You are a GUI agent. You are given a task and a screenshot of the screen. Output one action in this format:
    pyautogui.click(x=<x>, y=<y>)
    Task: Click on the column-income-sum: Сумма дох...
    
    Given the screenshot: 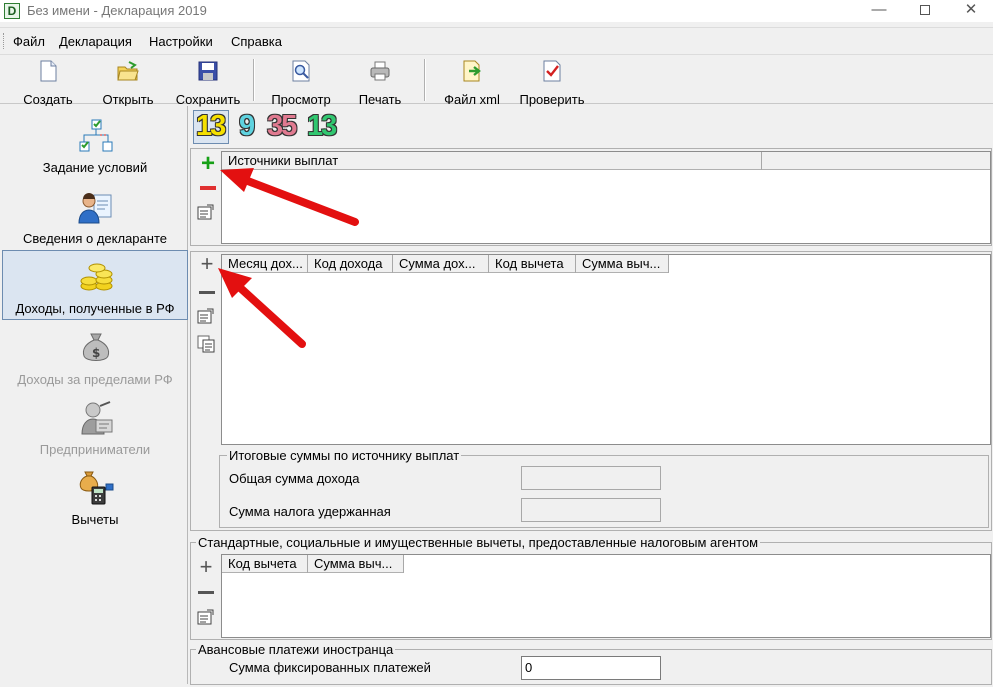 What is the action you would take?
    pyautogui.click(x=441, y=264)
    